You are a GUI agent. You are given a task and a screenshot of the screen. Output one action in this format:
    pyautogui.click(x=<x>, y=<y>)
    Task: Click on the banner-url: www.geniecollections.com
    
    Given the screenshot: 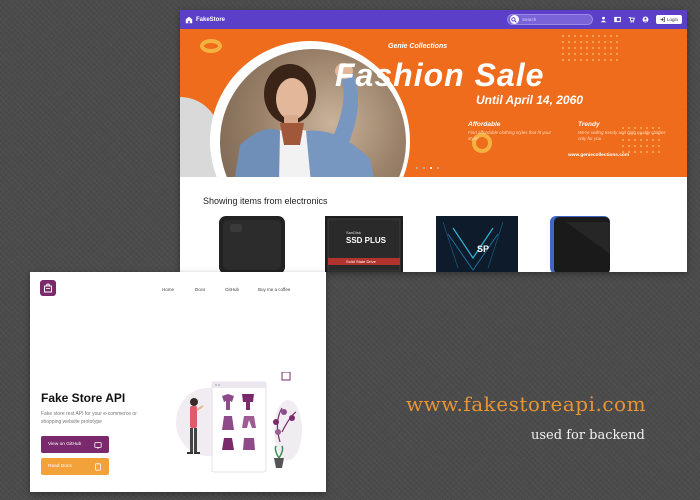 What is the action you would take?
    pyautogui.click(x=599, y=155)
    